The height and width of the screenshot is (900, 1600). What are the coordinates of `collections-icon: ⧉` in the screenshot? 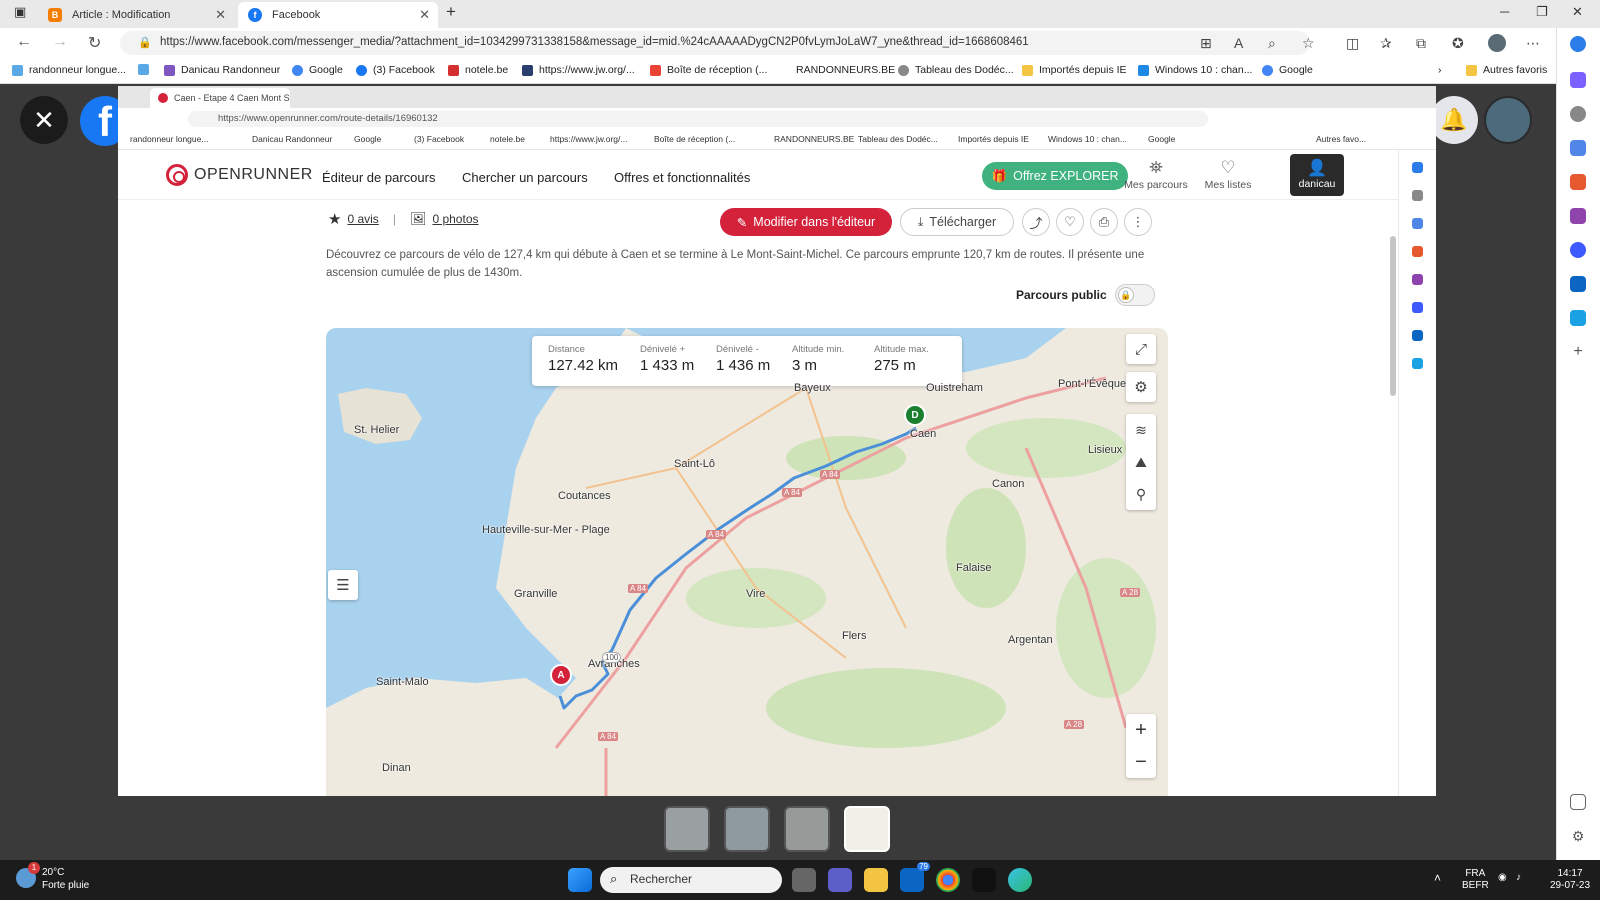 It's located at (1421, 43).